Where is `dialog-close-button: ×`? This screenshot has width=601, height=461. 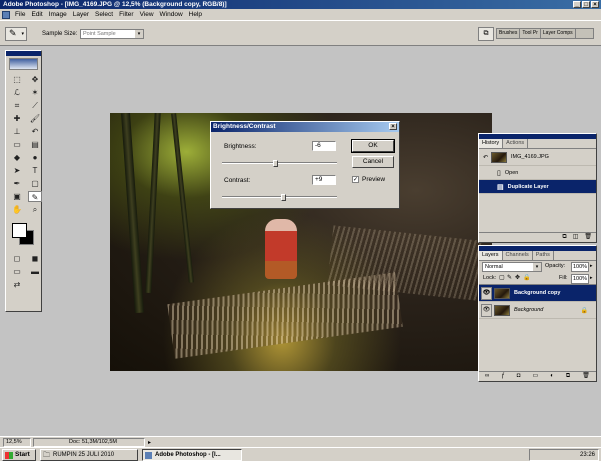 dialog-close-button: × is located at coordinates (393, 126).